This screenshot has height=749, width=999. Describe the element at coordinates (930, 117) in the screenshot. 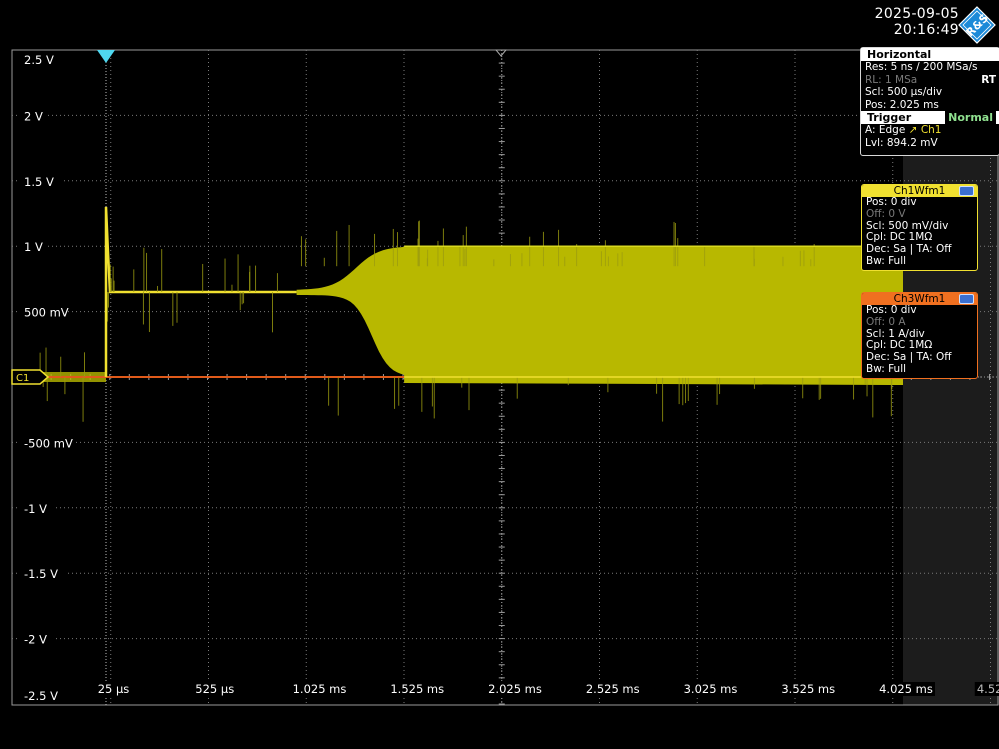

I see `trigger-header: Trigger Normal` at that location.